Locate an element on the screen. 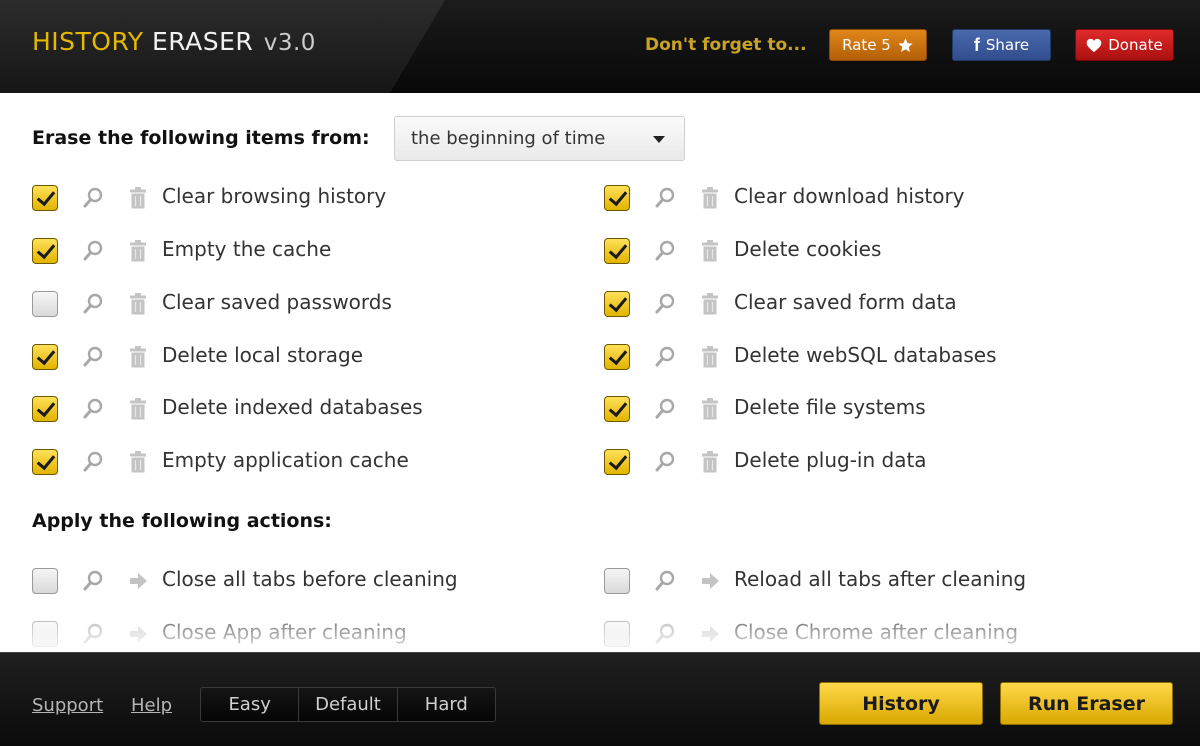 The image size is (1200, 746). option-row: Clear browsing history is located at coordinates (252, 198).